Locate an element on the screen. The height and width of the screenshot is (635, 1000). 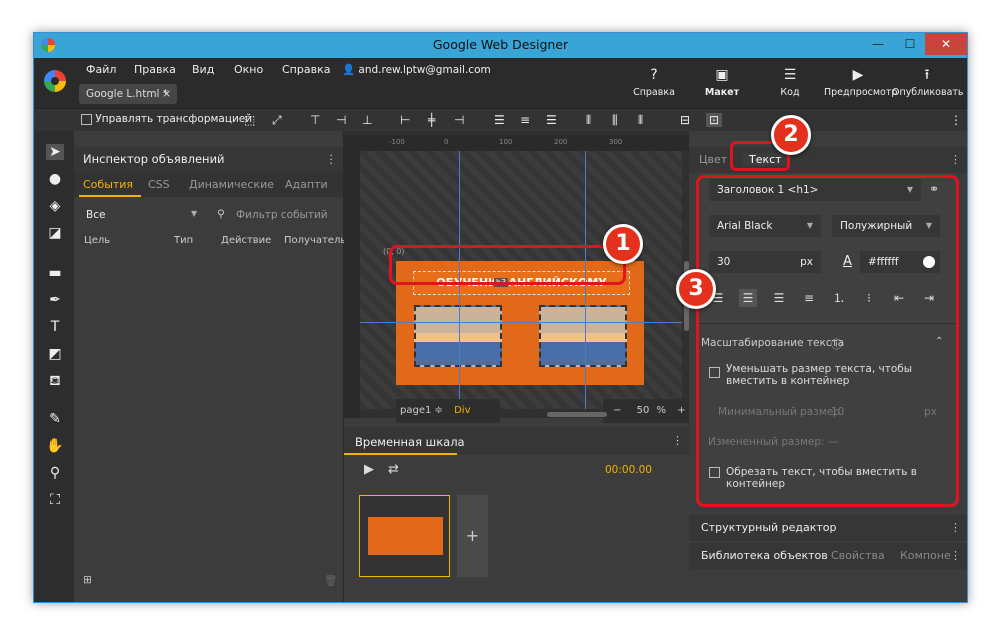
bottom-menu-icon: ⋮ is located at coordinates (955, 556).